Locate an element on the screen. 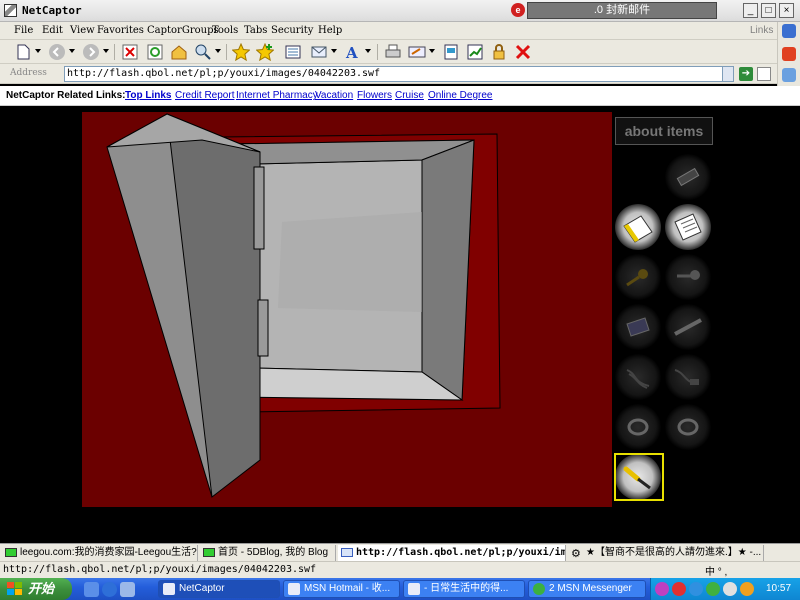 Image resolution: width=800 pixels, height=600 pixels. gear-icon: ⚙ is located at coordinates (576, 554).